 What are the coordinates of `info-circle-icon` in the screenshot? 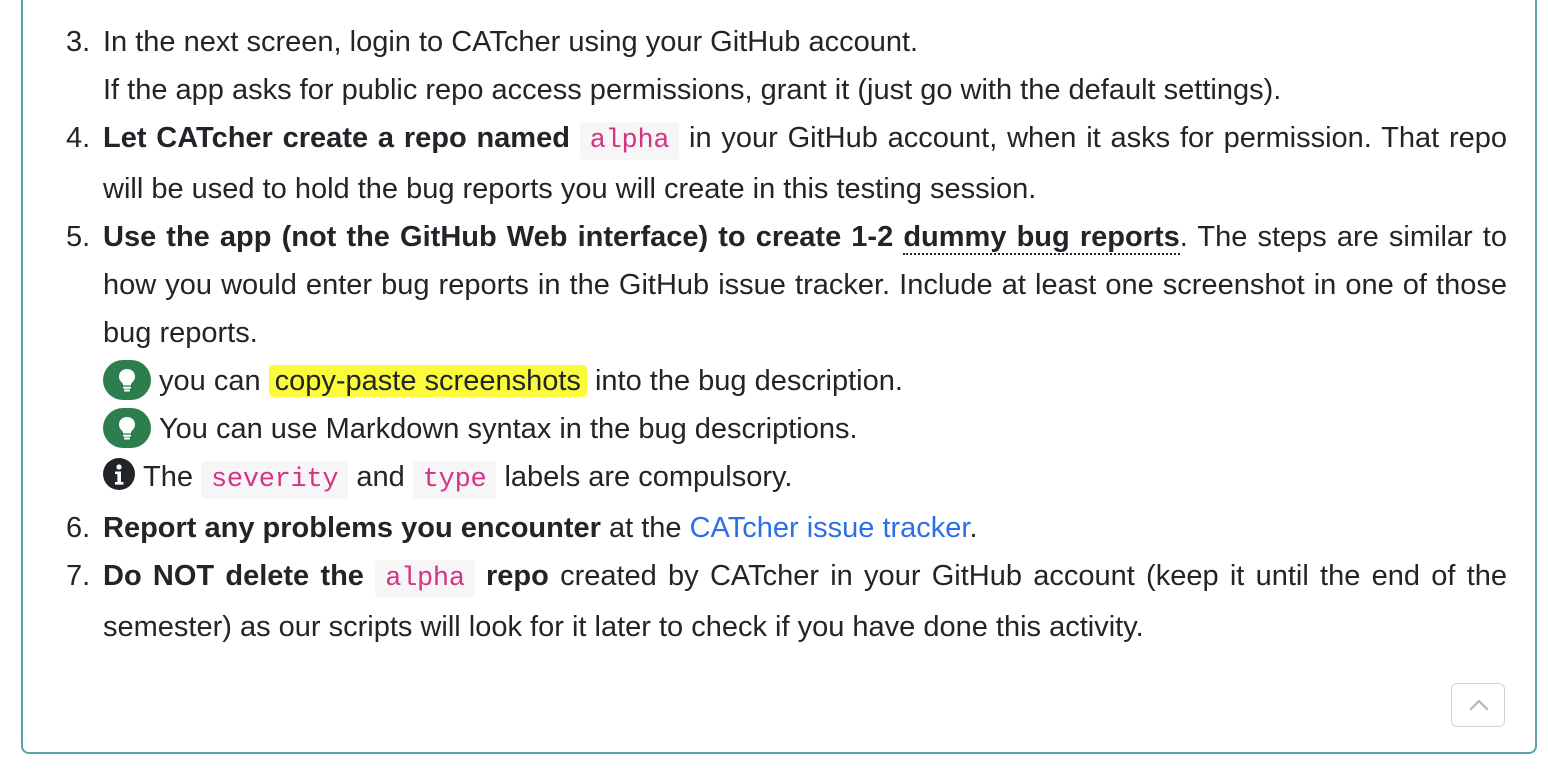 It's located at (119, 474).